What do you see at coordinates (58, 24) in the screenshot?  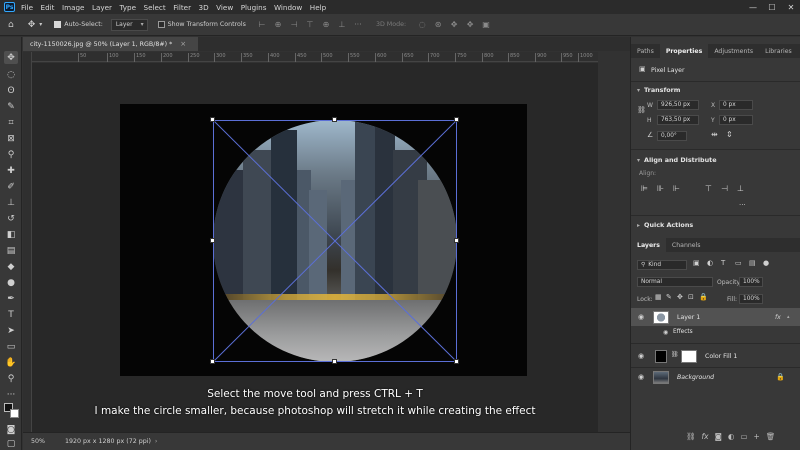 I see `auto-select-check-mark` at bounding box center [58, 24].